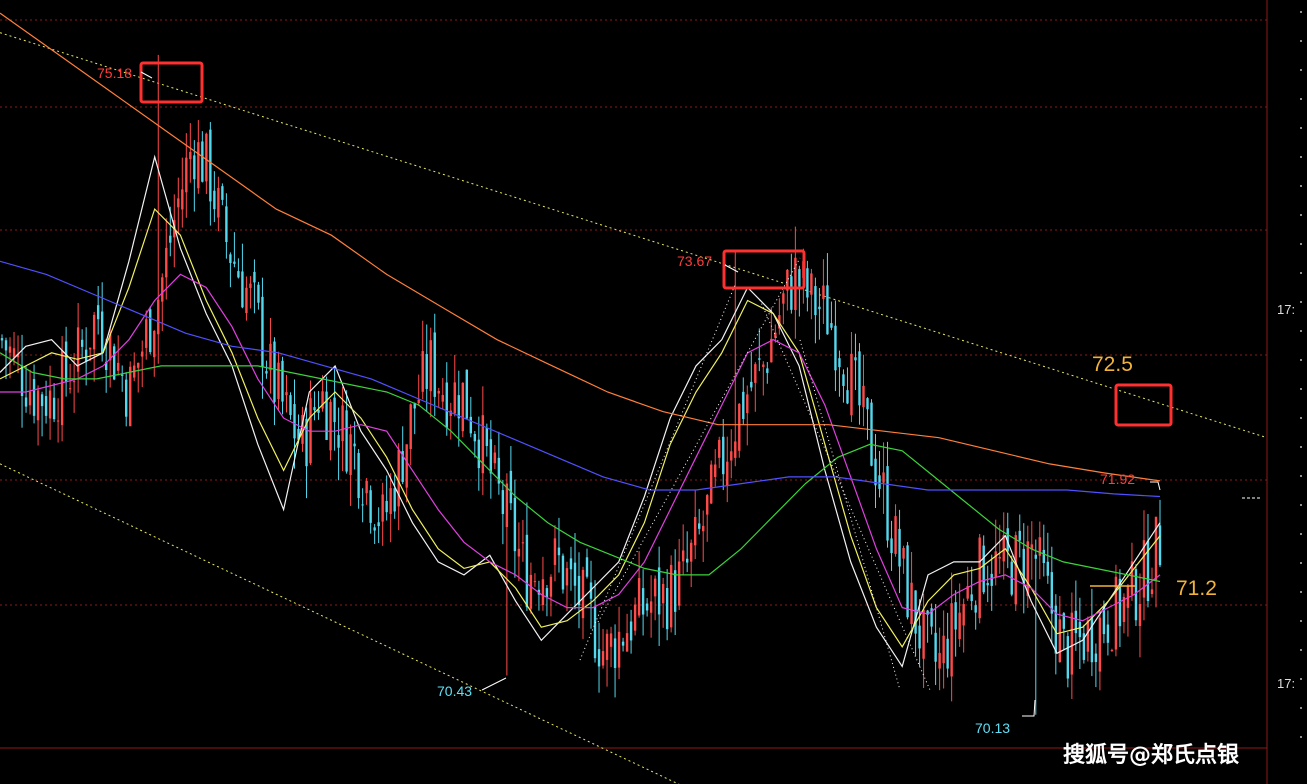 The height and width of the screenshot is (784, 1307). Describe the element at coordinates (114, 73) in the screenshot. I see `price-label-high-1: 75.18` at that location.